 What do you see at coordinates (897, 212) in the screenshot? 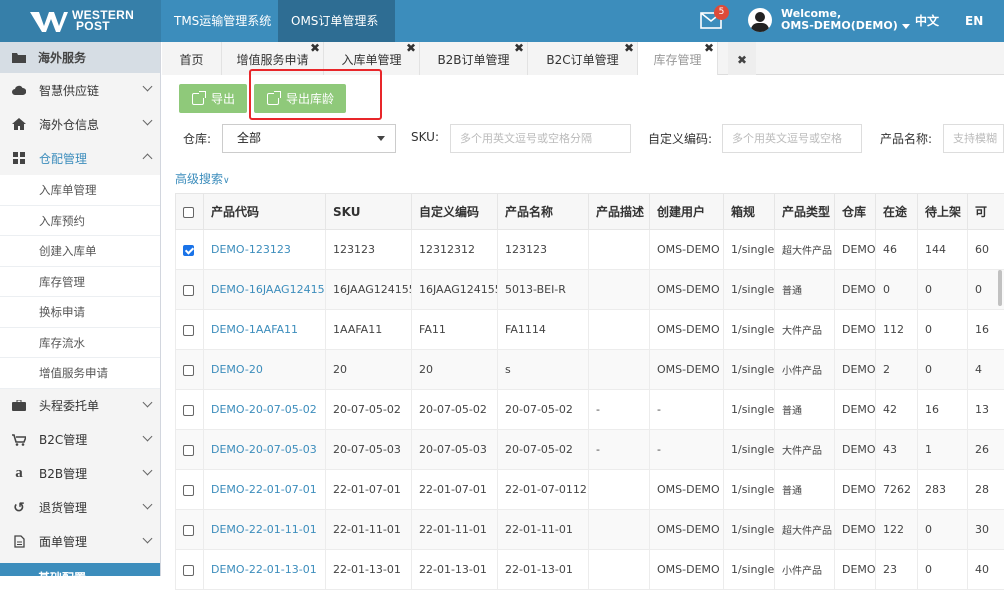
I see `col-header: 在途` at bounding box center [897, 212].